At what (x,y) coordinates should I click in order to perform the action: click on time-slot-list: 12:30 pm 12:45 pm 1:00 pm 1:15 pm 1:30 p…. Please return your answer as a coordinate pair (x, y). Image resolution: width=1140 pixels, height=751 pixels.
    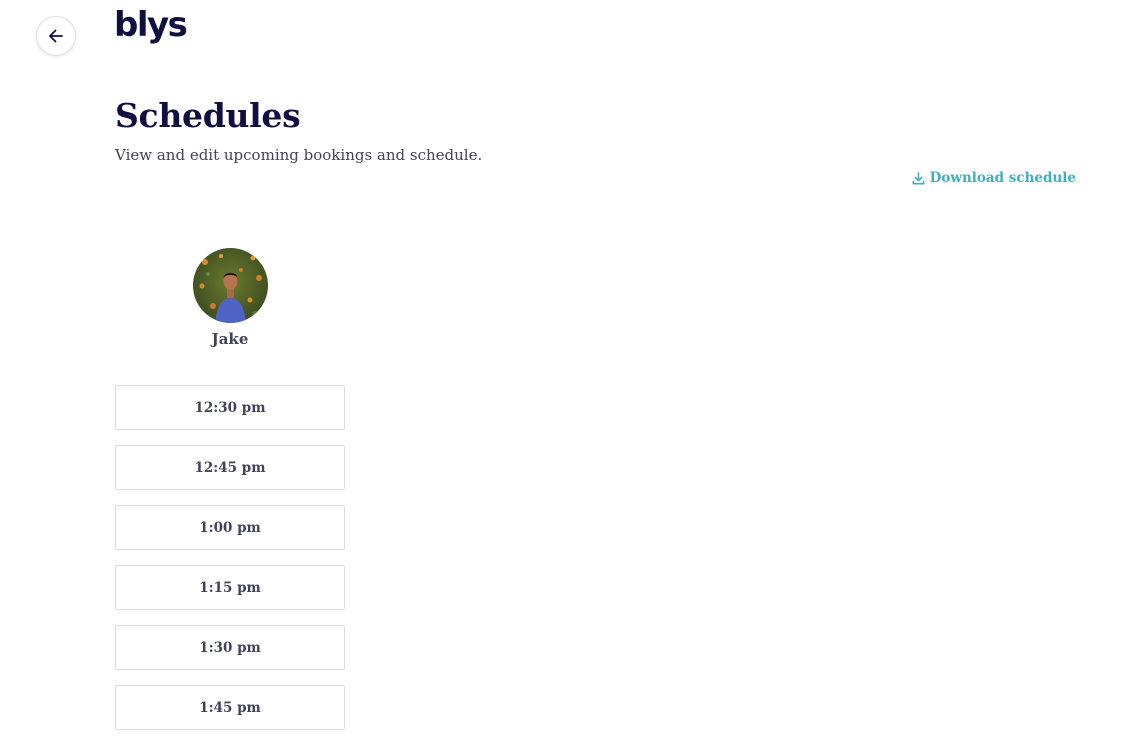
    Looking at the image, I should click on (230, 557).